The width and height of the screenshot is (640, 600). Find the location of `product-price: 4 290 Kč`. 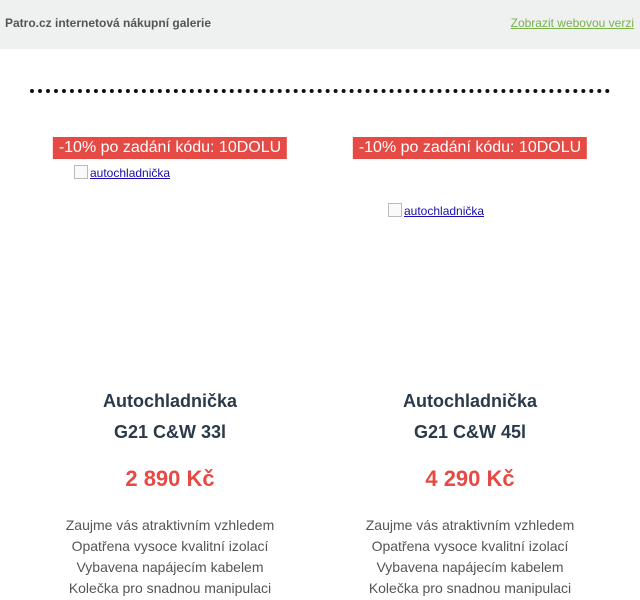

product-price: 4 290 Kč is located at coordinates (470, 478).